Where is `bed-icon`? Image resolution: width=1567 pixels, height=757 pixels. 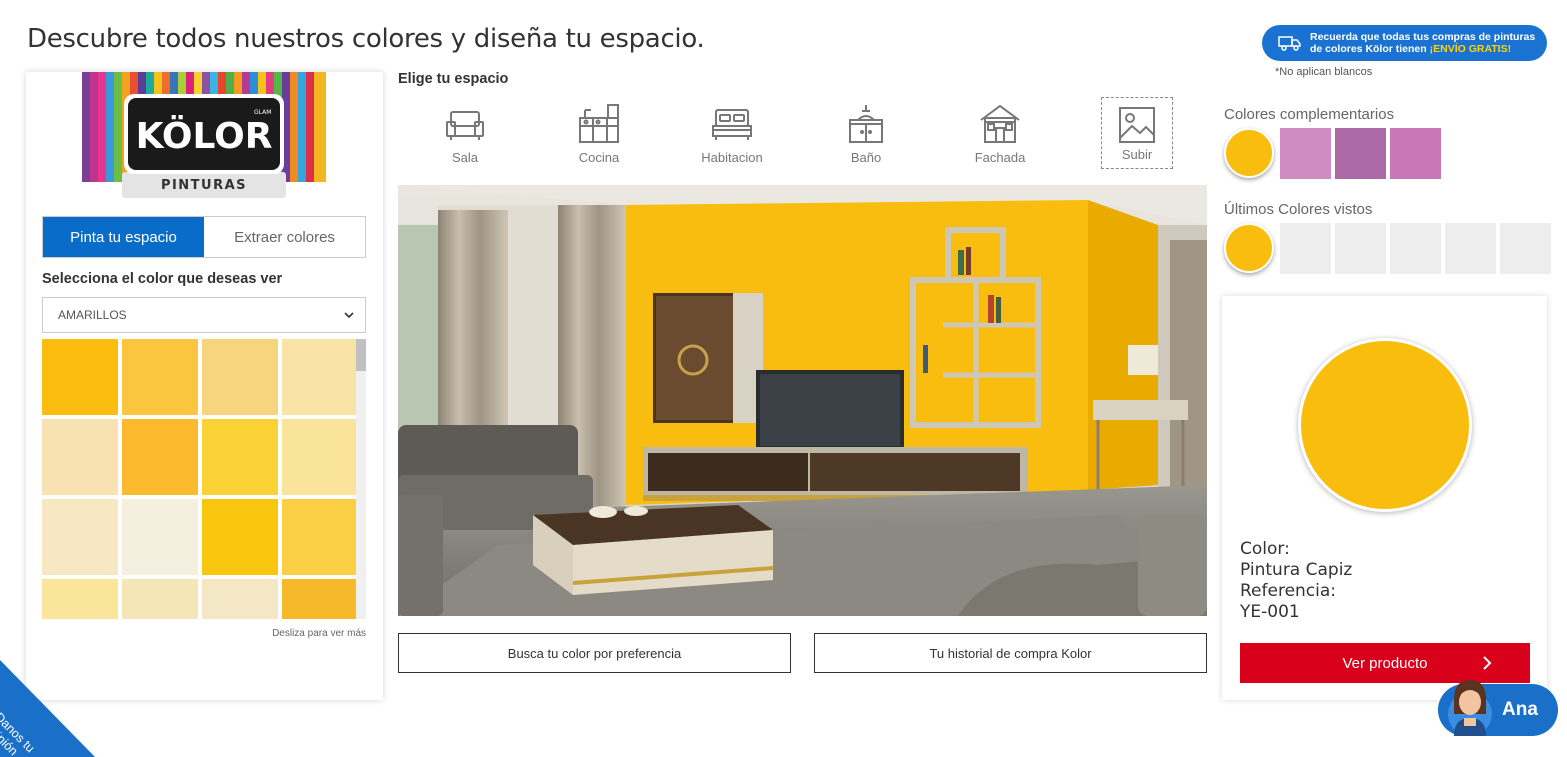
bed-icon is located at coordinates (732, 124).